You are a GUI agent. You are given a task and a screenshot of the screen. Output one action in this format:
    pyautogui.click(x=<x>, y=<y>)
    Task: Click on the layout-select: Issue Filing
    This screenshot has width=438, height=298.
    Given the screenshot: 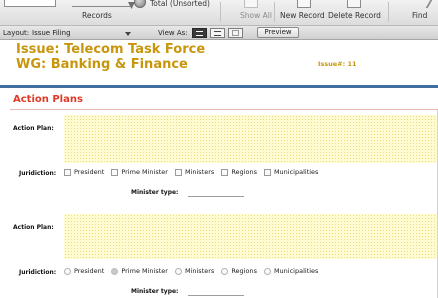 What is the action you would take?
    pyautogui.click(x=82, y=33)
    